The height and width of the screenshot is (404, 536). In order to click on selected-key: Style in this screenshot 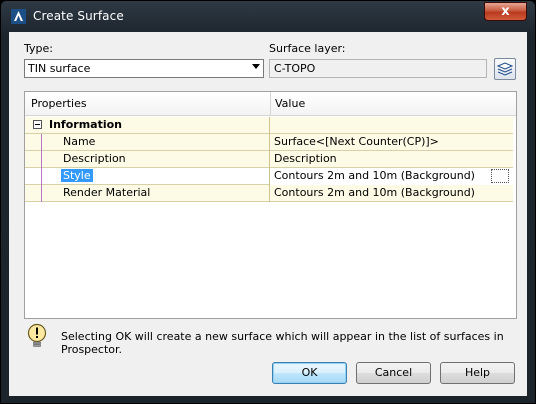, I will do `click(77, 175)`.